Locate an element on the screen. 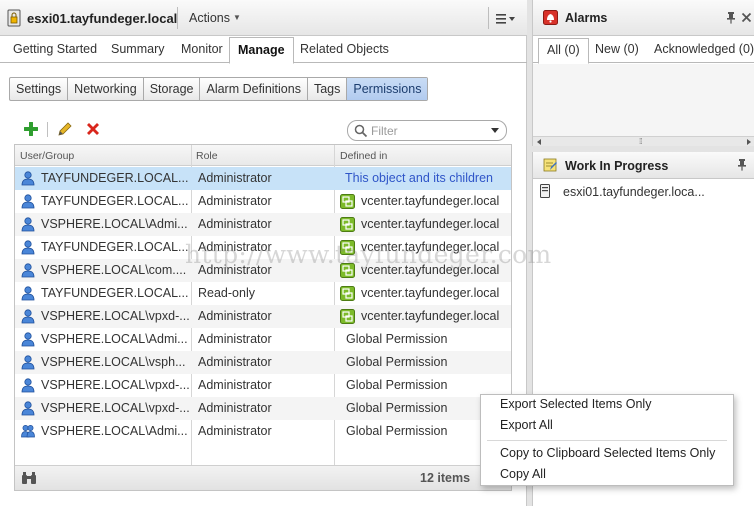  actions-label: Actions is located at coordinates (209, 18).